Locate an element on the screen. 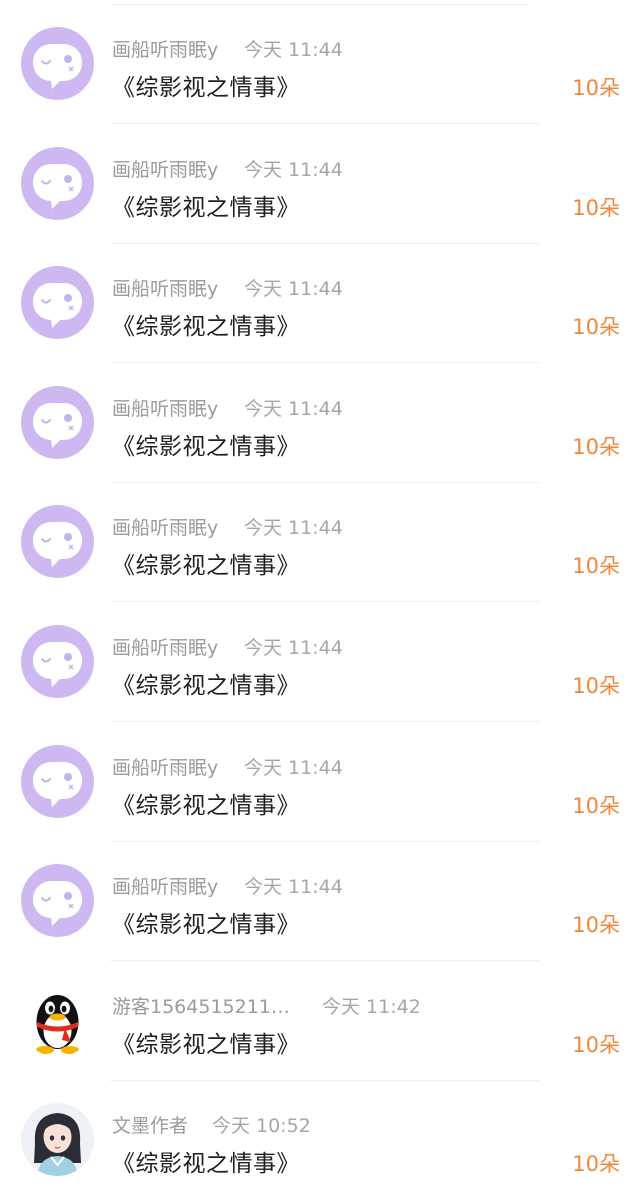  list-item: 文墨作者 今天 10:52 《综影视之情事》 10朵 is located at coordinates (320, 1136).